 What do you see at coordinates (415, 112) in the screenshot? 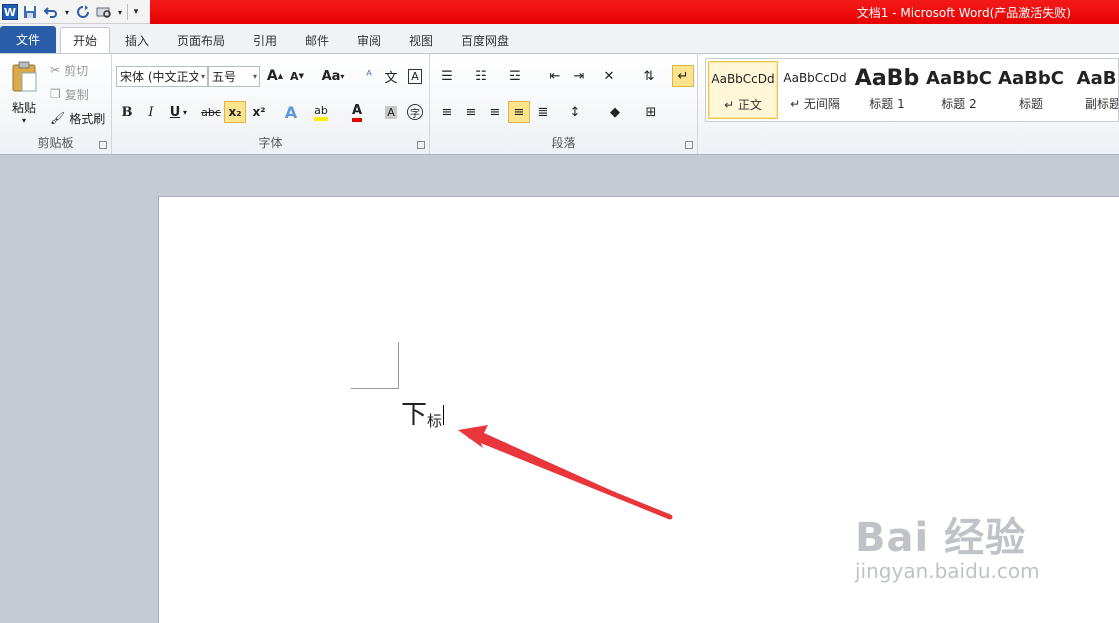
I see `enclosed-character-icon: 字` at bounding box center [415, 112].